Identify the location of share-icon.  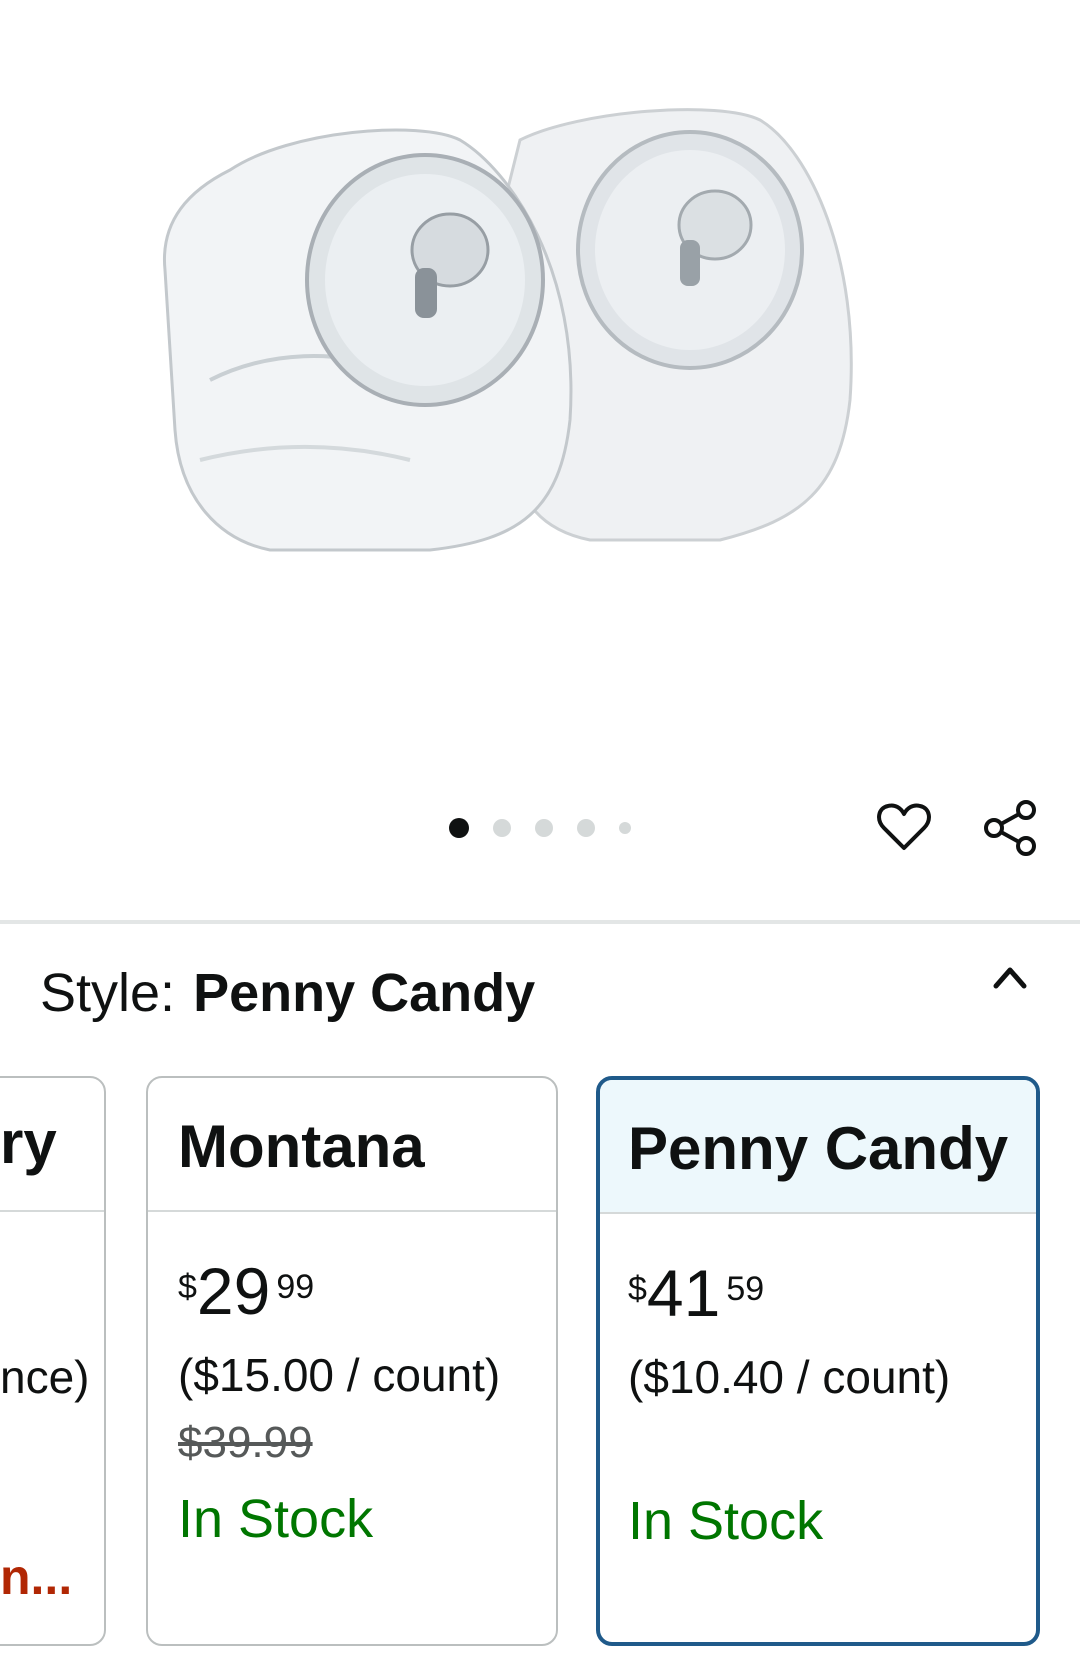
(1010, 828).